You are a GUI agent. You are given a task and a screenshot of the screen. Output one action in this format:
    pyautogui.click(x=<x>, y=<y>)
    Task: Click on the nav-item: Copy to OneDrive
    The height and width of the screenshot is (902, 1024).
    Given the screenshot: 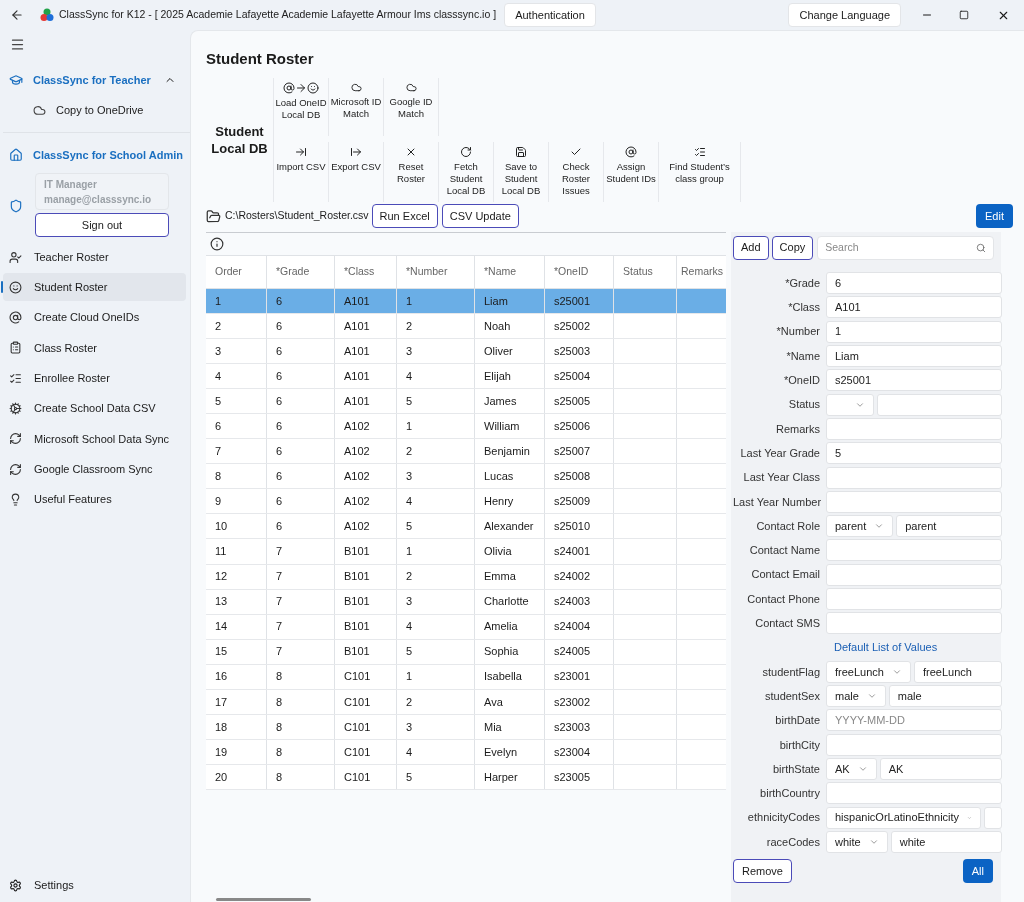 What is the action you would take?
    pyautogui.click(x=96, y=110)
    